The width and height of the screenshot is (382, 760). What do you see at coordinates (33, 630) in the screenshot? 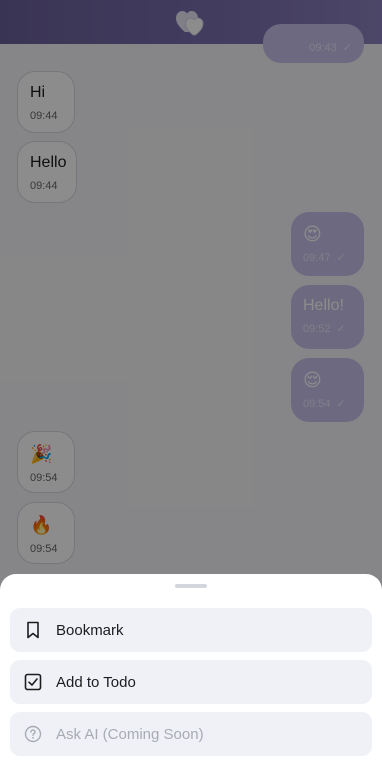
I see `bookmark-icon` at bounding box center [33, 630].